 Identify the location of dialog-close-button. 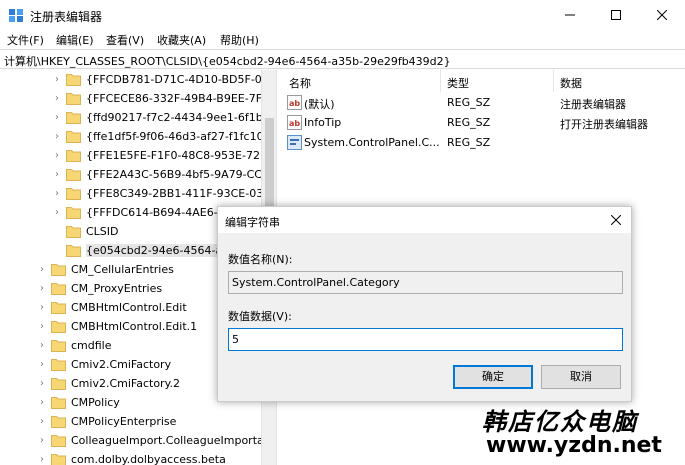
(616, 220).